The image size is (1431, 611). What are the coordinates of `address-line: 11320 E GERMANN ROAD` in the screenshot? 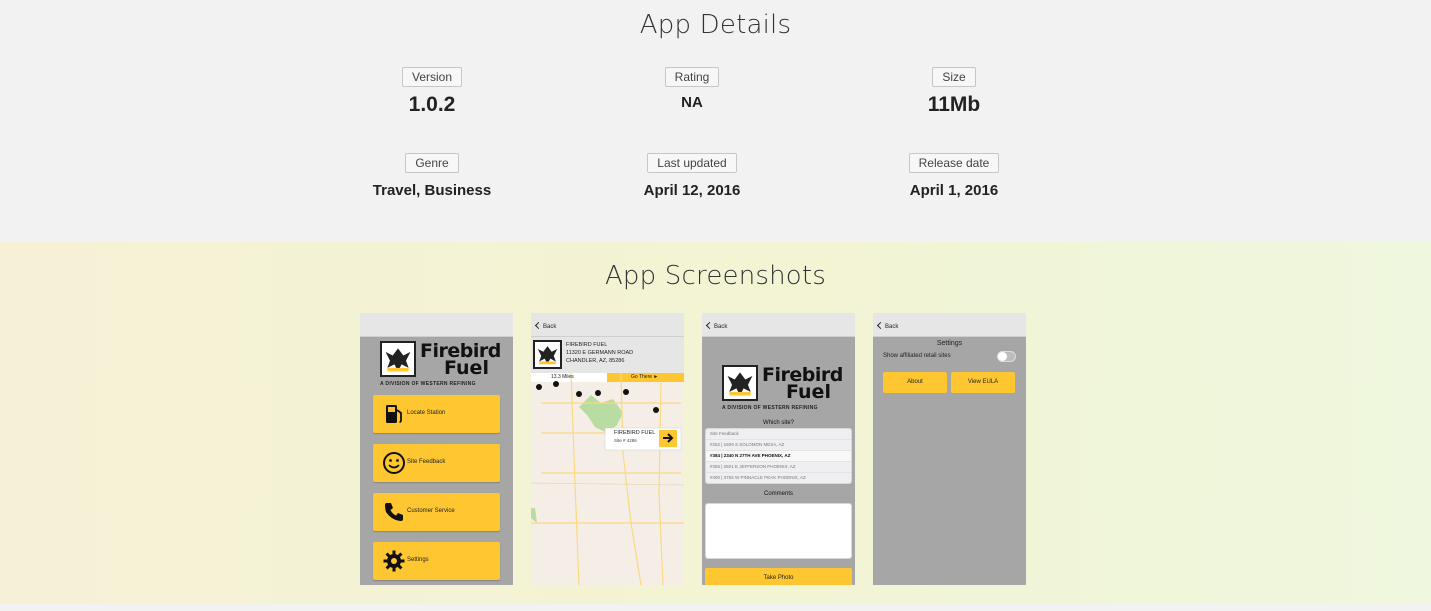 It's located at (600, 353).